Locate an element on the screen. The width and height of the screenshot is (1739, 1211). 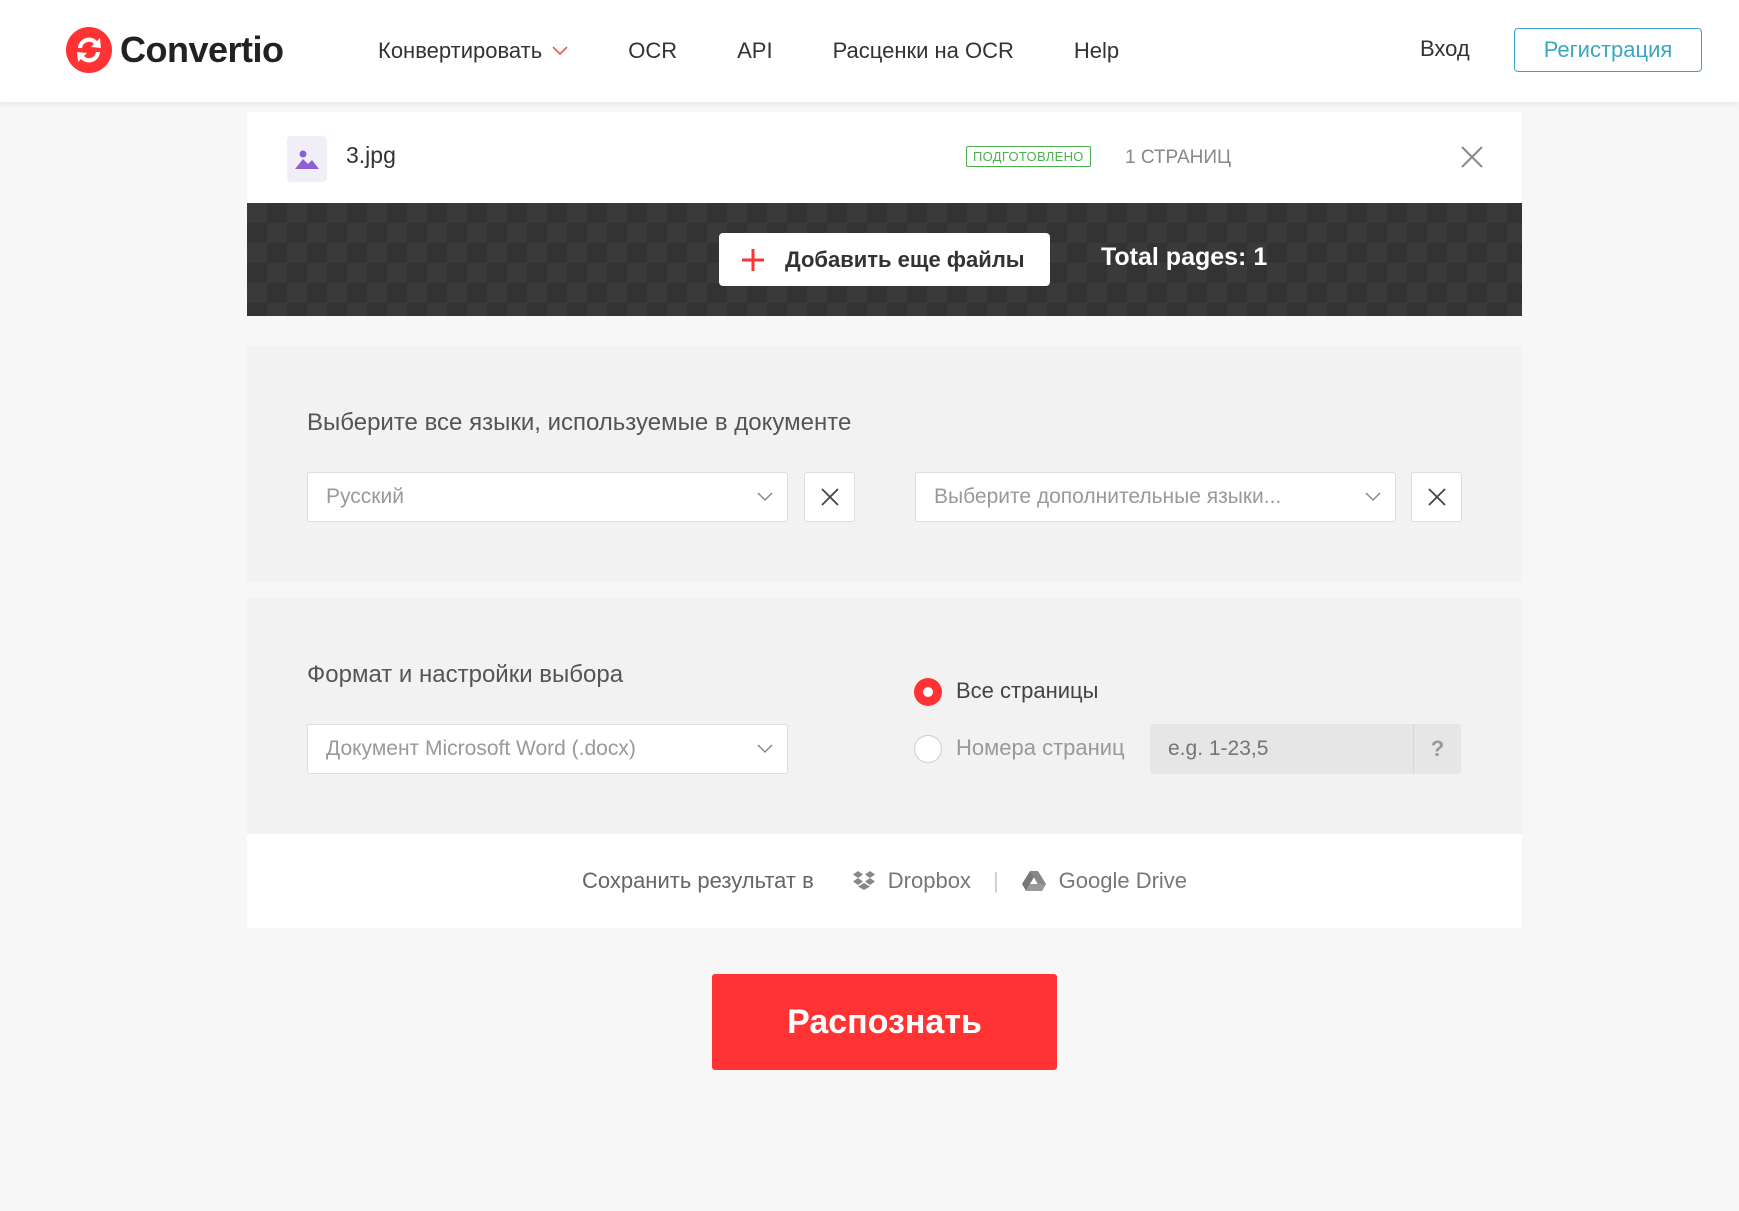
primary-language-select: Русский is located at coordinates (547, 497).